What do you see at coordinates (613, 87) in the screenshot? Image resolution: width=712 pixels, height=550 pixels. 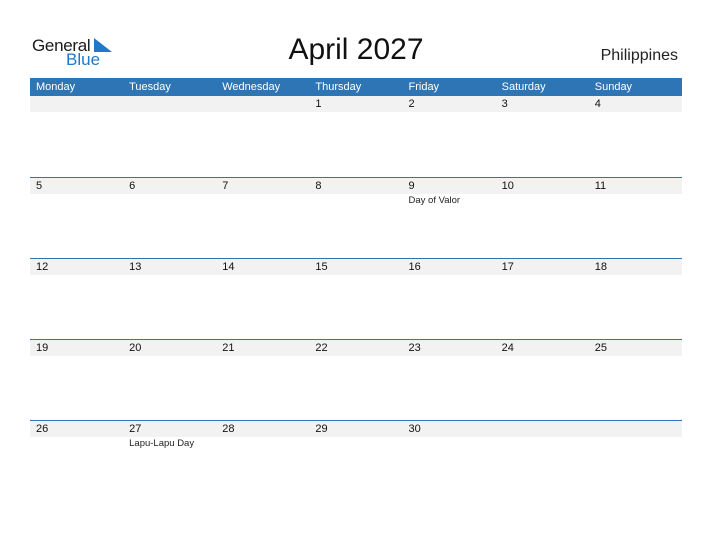 I see `weekday-sunday: Sunday` at bounding box center [613, 87].